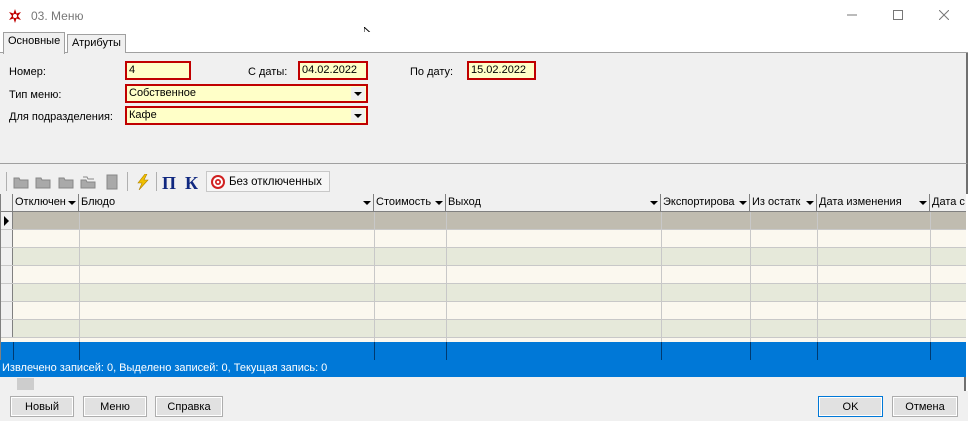 The width and height of the screenshot is (968, 421). What do you see at coordinates (268, 72) in the screenshot?
I see `date-from-label: С даты:` at bounding box center [268, 72].